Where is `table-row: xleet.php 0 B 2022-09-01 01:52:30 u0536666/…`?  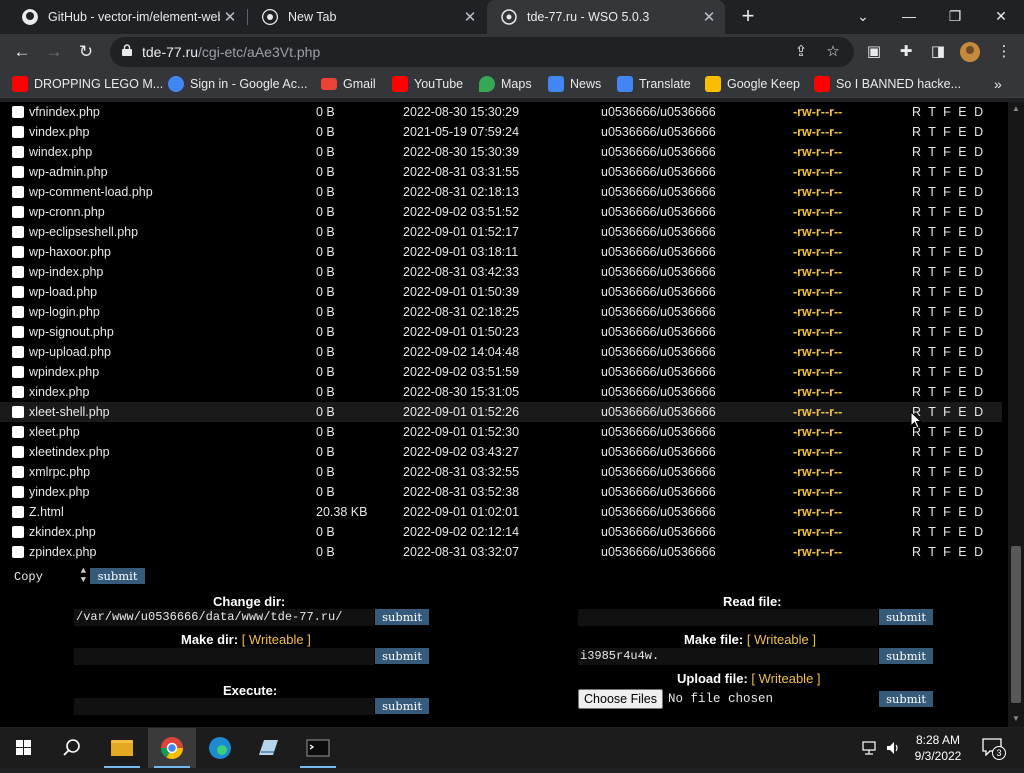 table-row: xleet.php 0 B 2022-09-01 01:52:30 u0536666/… is located at coordinates (501, 432).